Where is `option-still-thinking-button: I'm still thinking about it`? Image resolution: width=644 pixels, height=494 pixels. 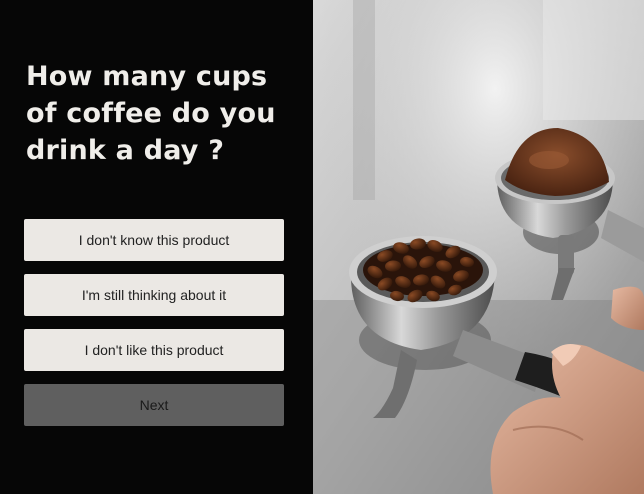
option-still-thinking-button: I'm still thinking about it is located at coordinates (154, 295).